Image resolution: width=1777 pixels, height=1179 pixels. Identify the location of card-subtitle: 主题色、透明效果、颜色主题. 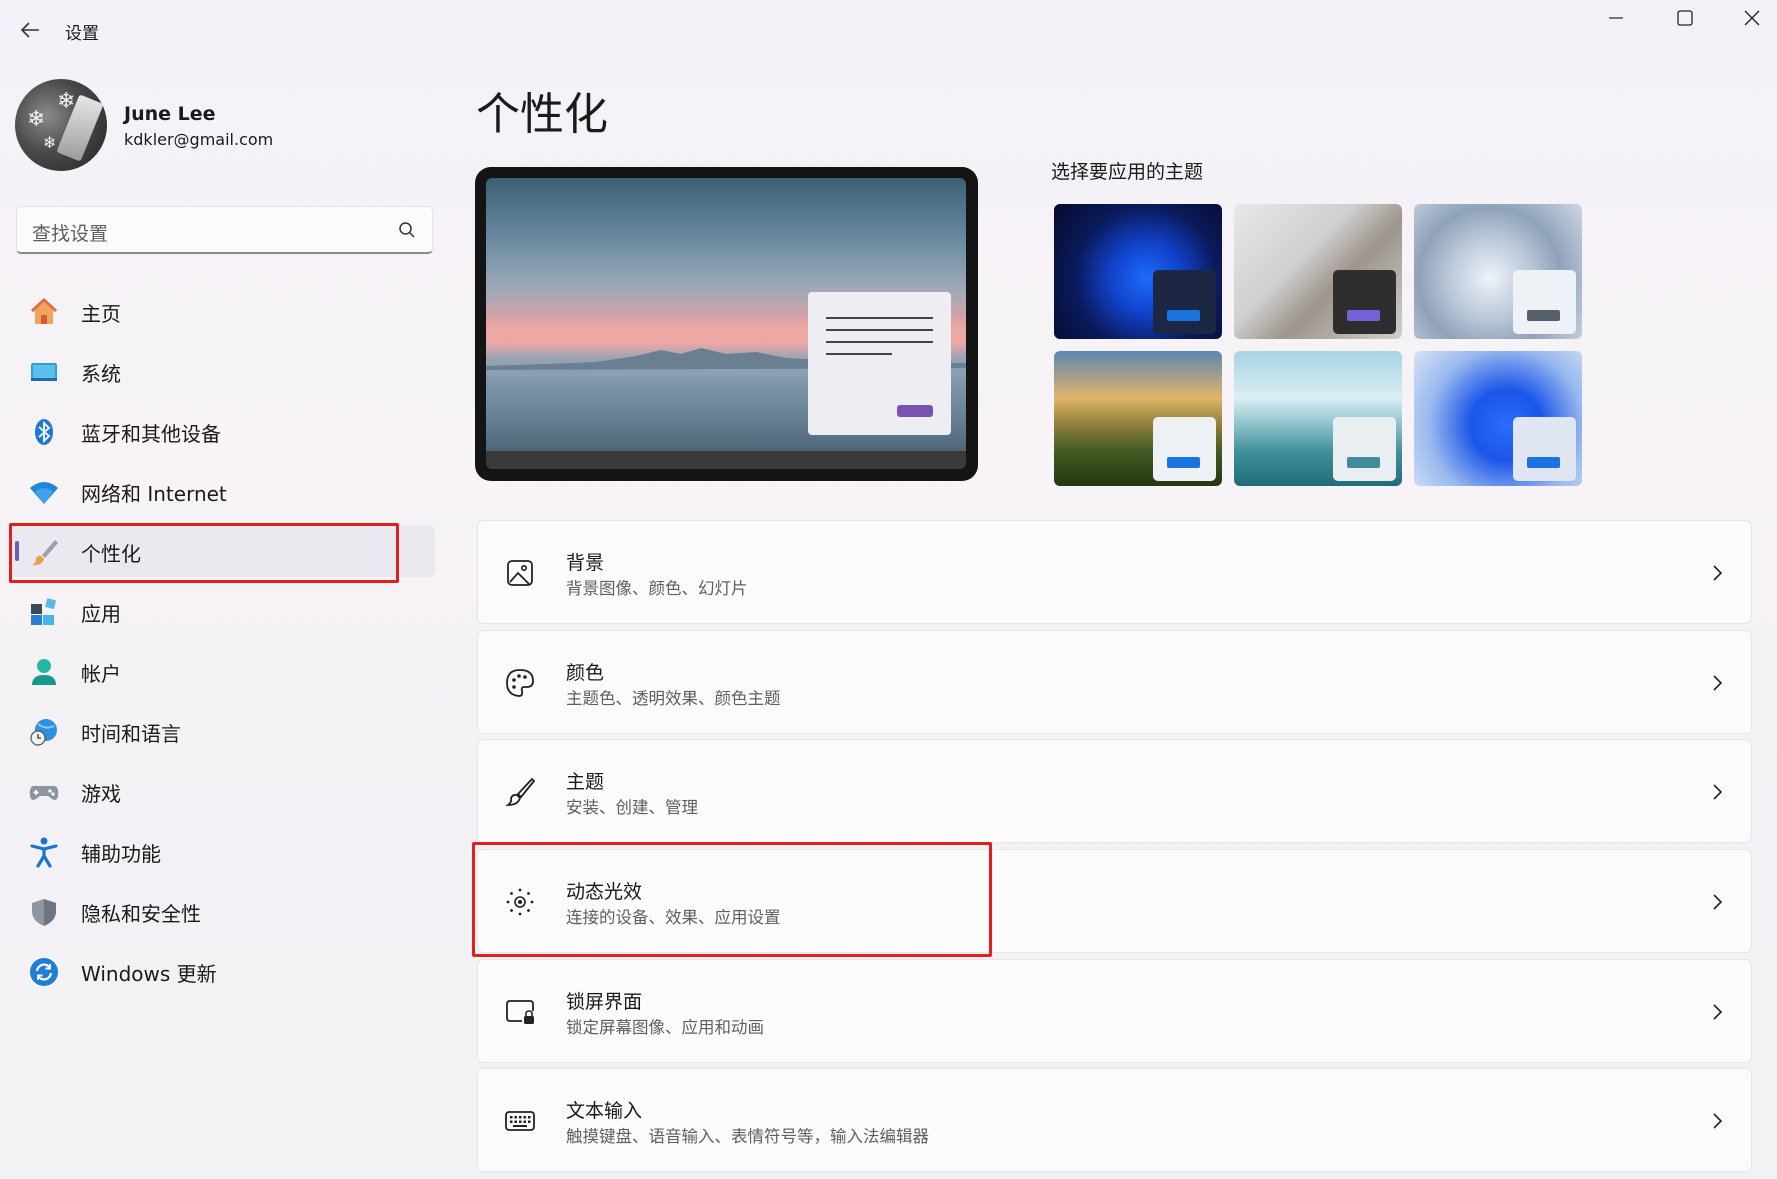
(673, 698).